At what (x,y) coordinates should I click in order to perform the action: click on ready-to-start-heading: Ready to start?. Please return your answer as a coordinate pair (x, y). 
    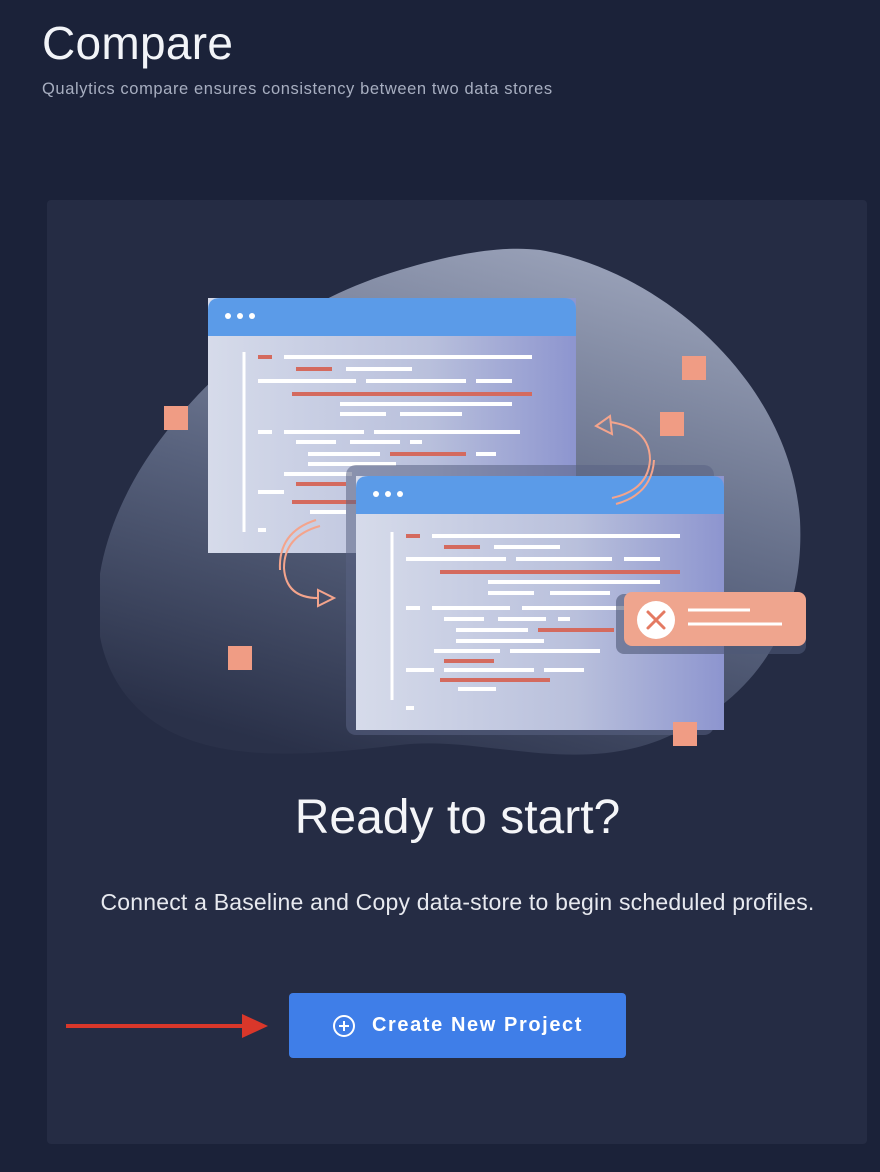
    Looking at the image, I should click on (457, 817).